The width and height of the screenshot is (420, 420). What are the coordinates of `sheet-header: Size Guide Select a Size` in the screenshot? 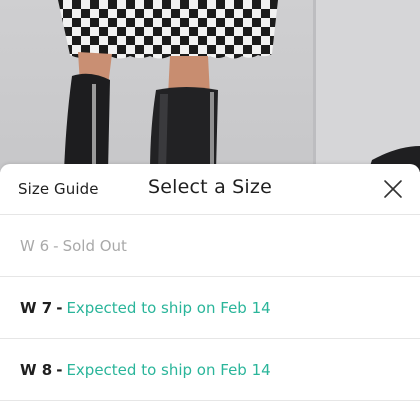 It's located at (210, 189).